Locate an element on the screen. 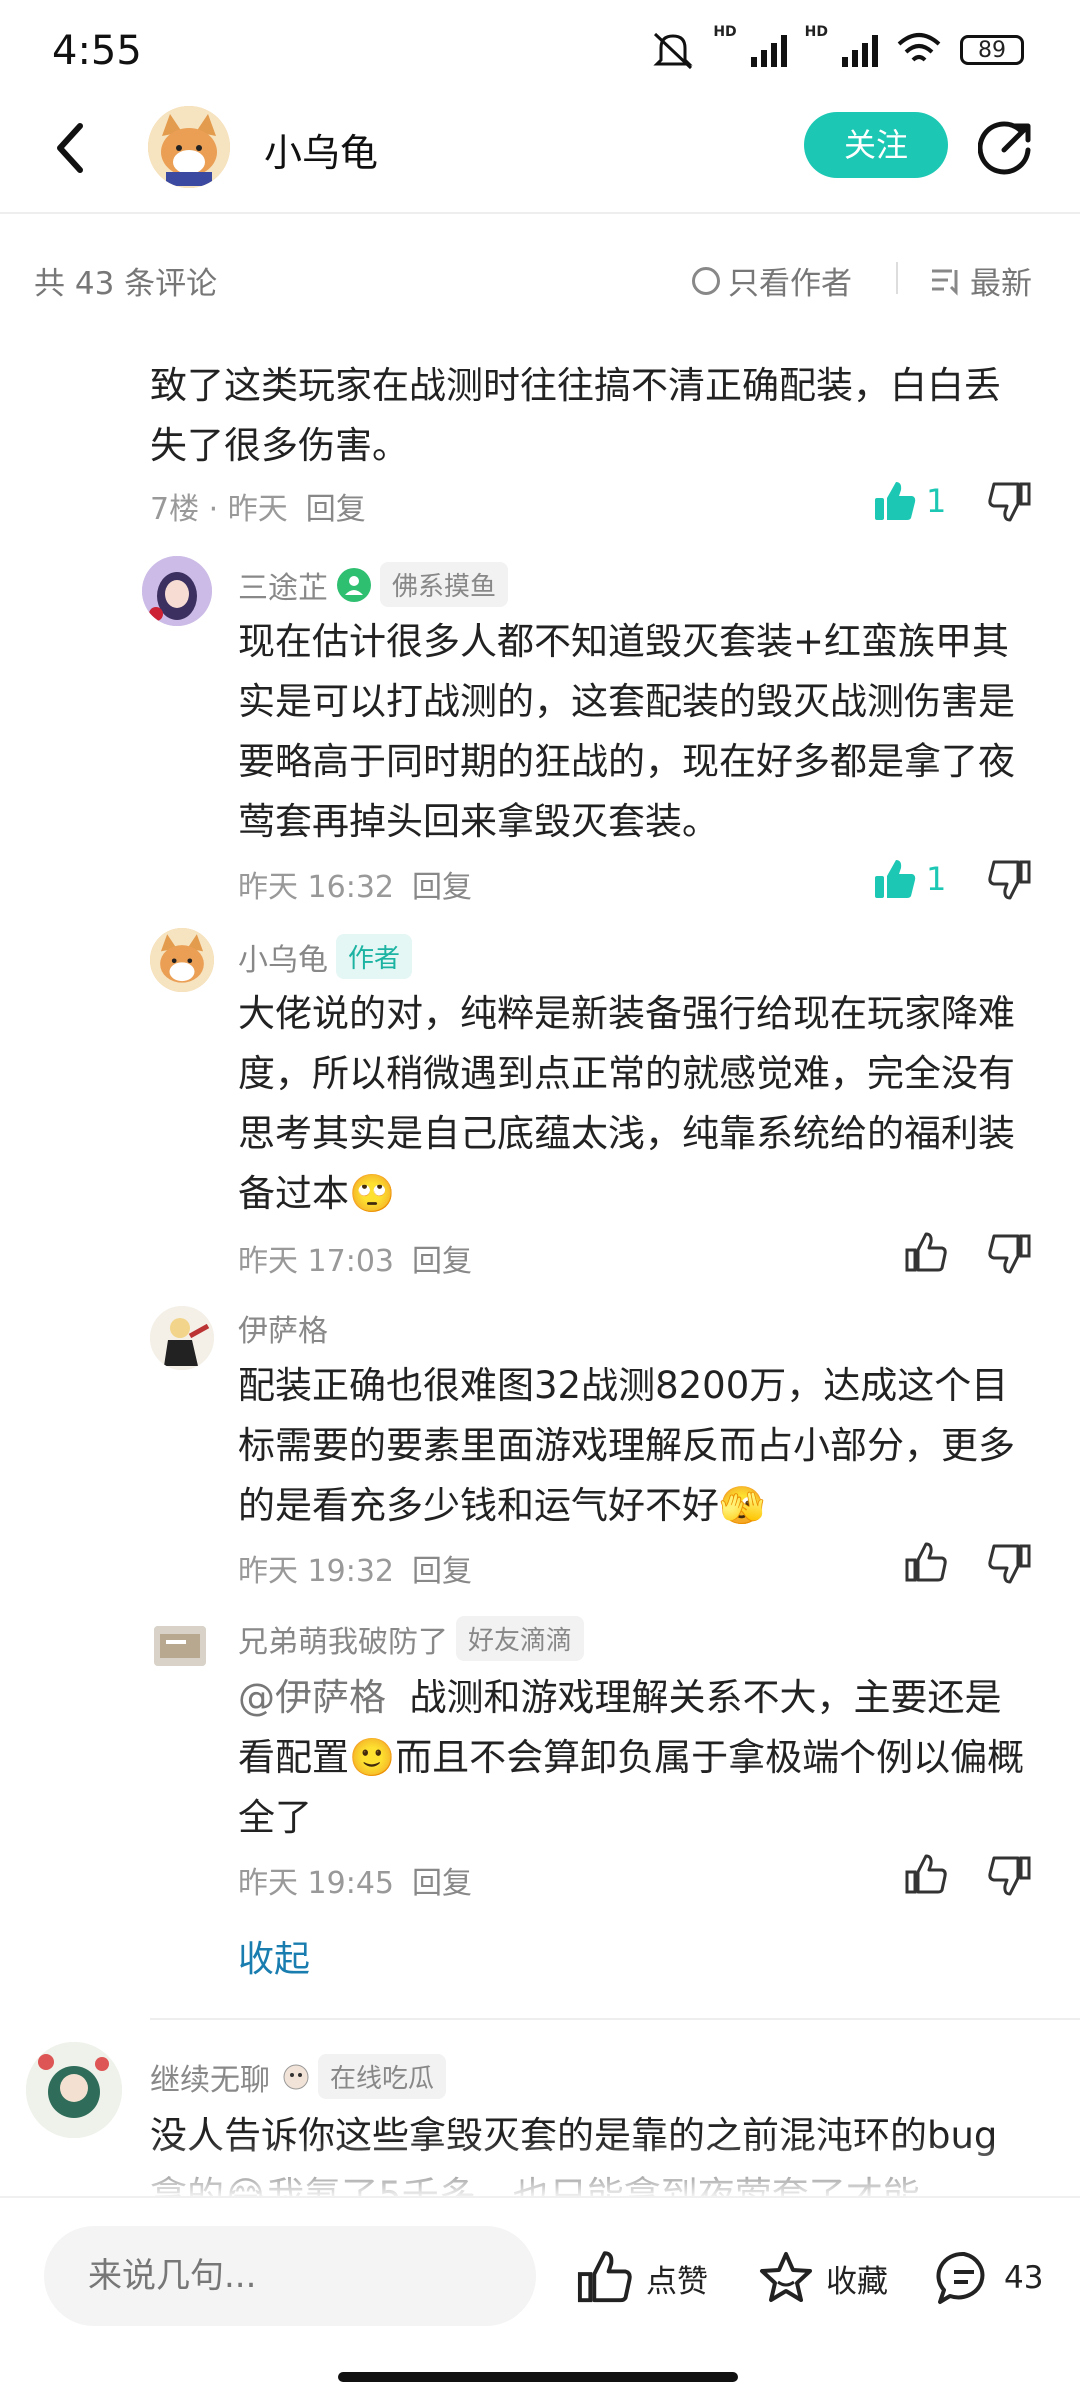  reply-user-row: 小乌龟 作者 is located at coordinates (325, 956).